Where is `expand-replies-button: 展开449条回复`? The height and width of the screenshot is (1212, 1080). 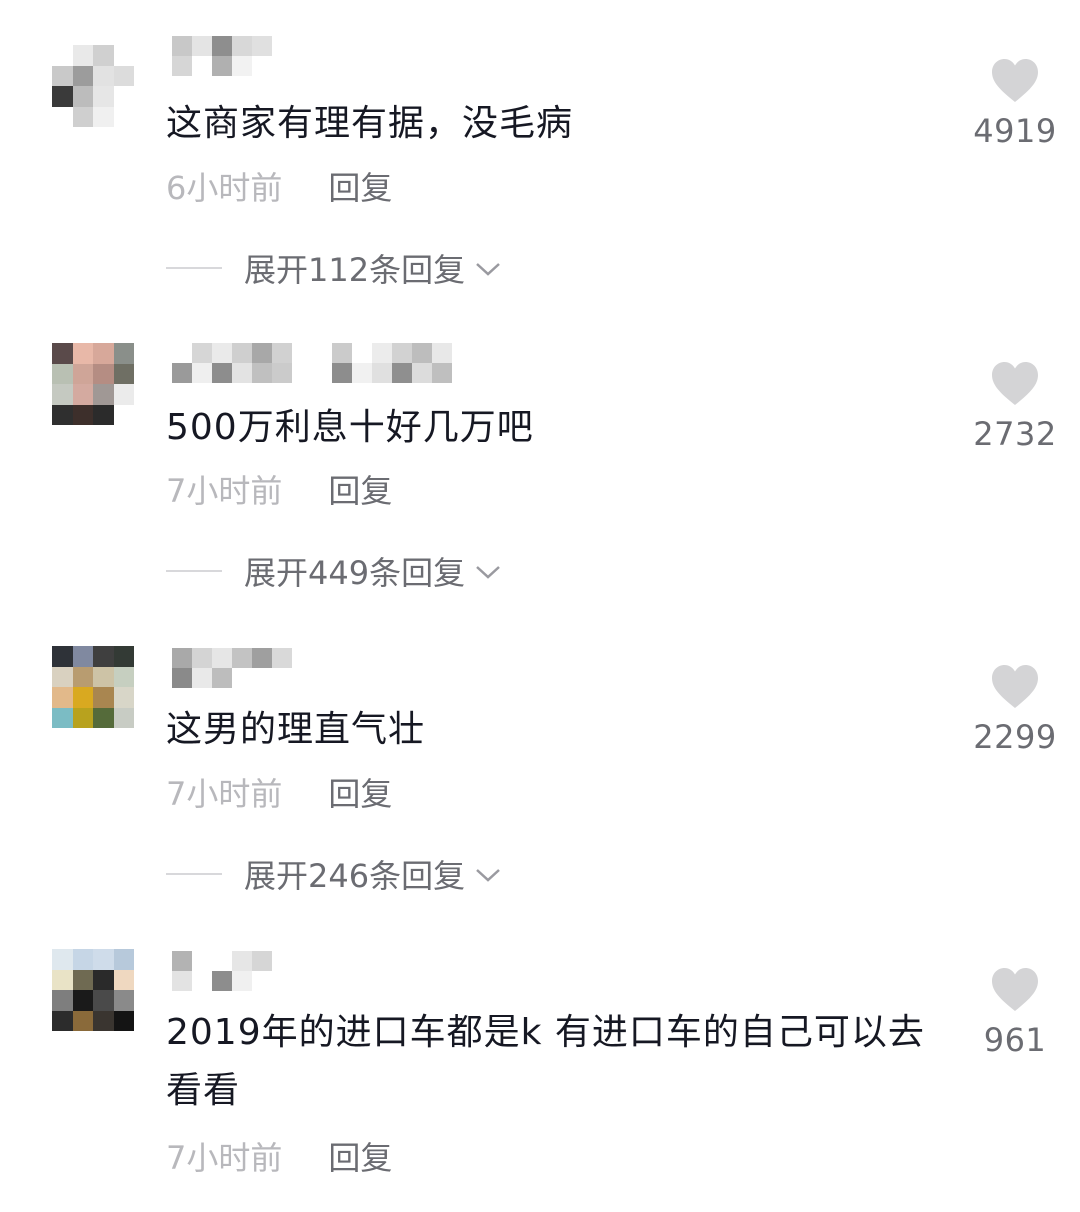 expand-replies-button: 展开449条回复 is located at coordinates (334, 571).